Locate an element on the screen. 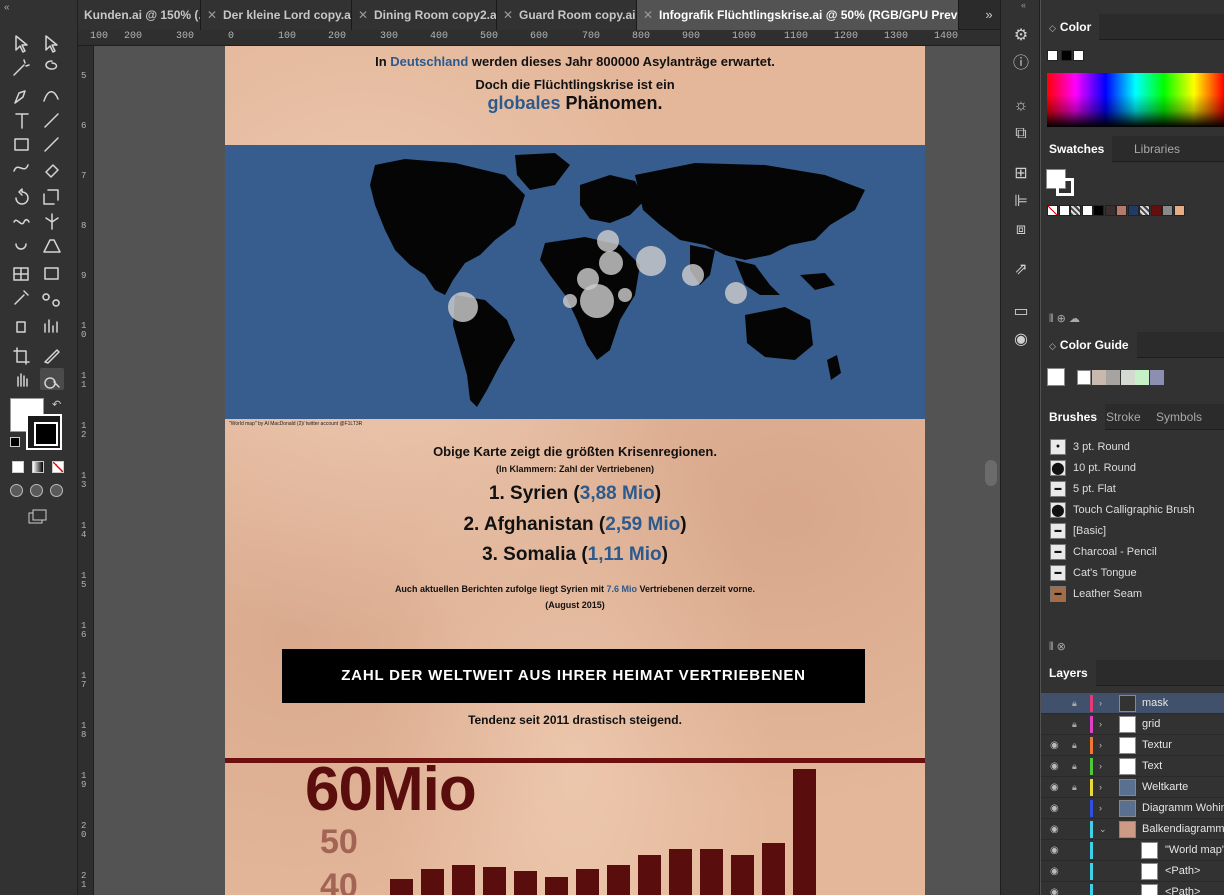 The image size is (1224, 895). layer-row: ◉ 🔒︎ › Weltkarte is located at coordinates (1132, 787).